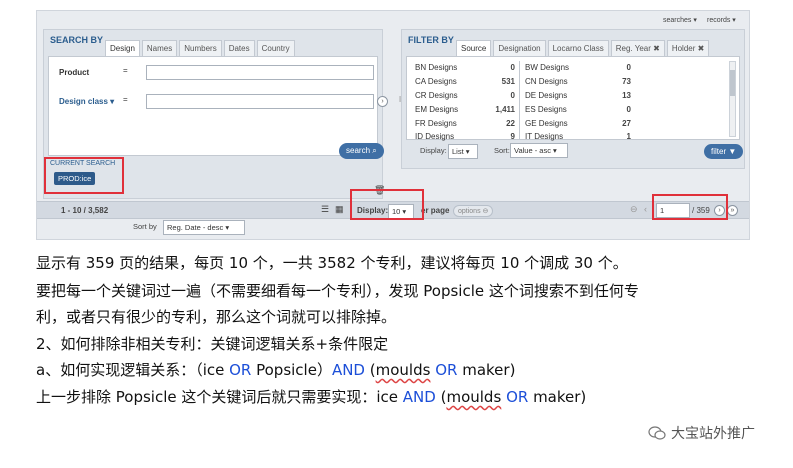  I want to click on records-dropdown: records ▾, so click(721, 20).